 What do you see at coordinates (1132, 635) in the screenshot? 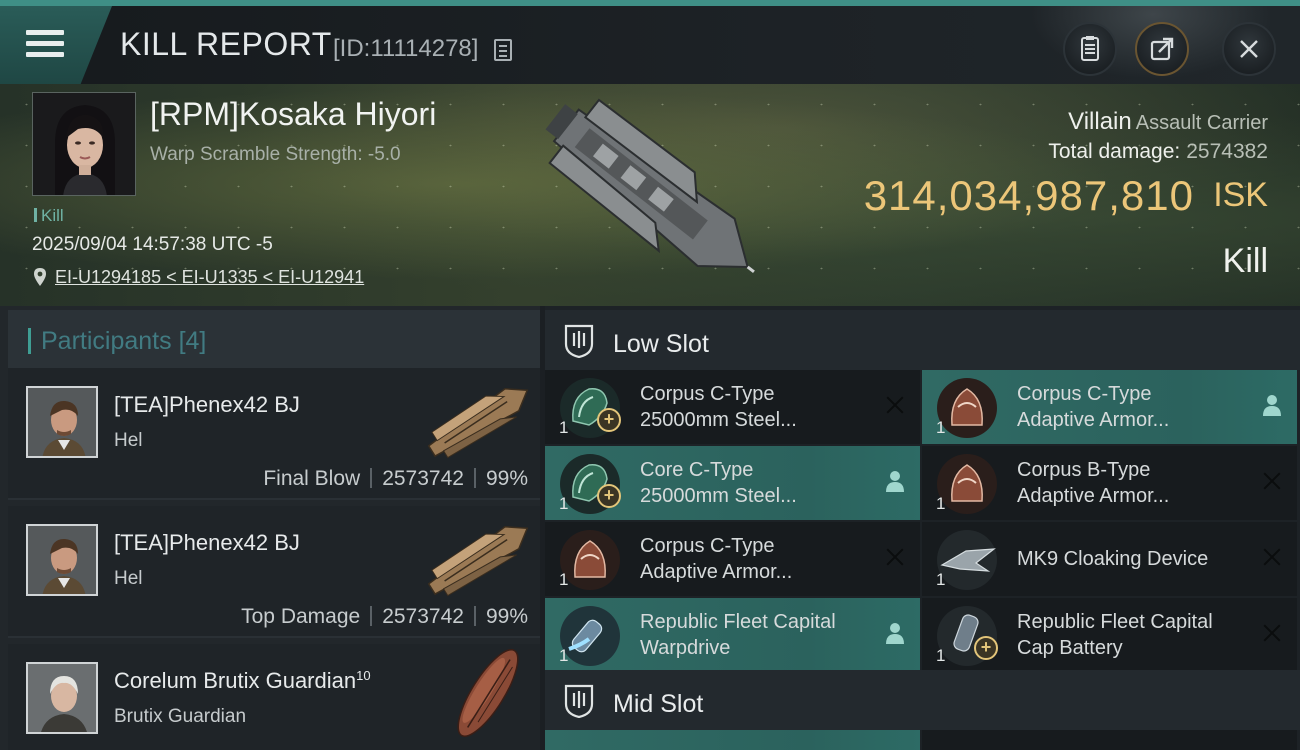
I see `module-name: Republic Fleet Capital Cap Battery` at bounding box center [1132, 635].